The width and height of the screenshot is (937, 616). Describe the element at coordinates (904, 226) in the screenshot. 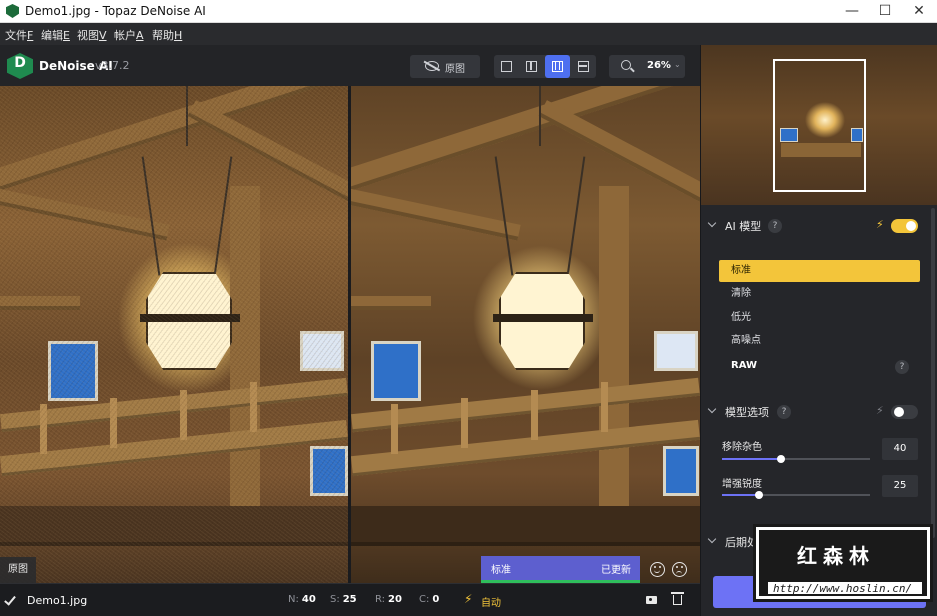

I see `ai-model-toggle` at that location.